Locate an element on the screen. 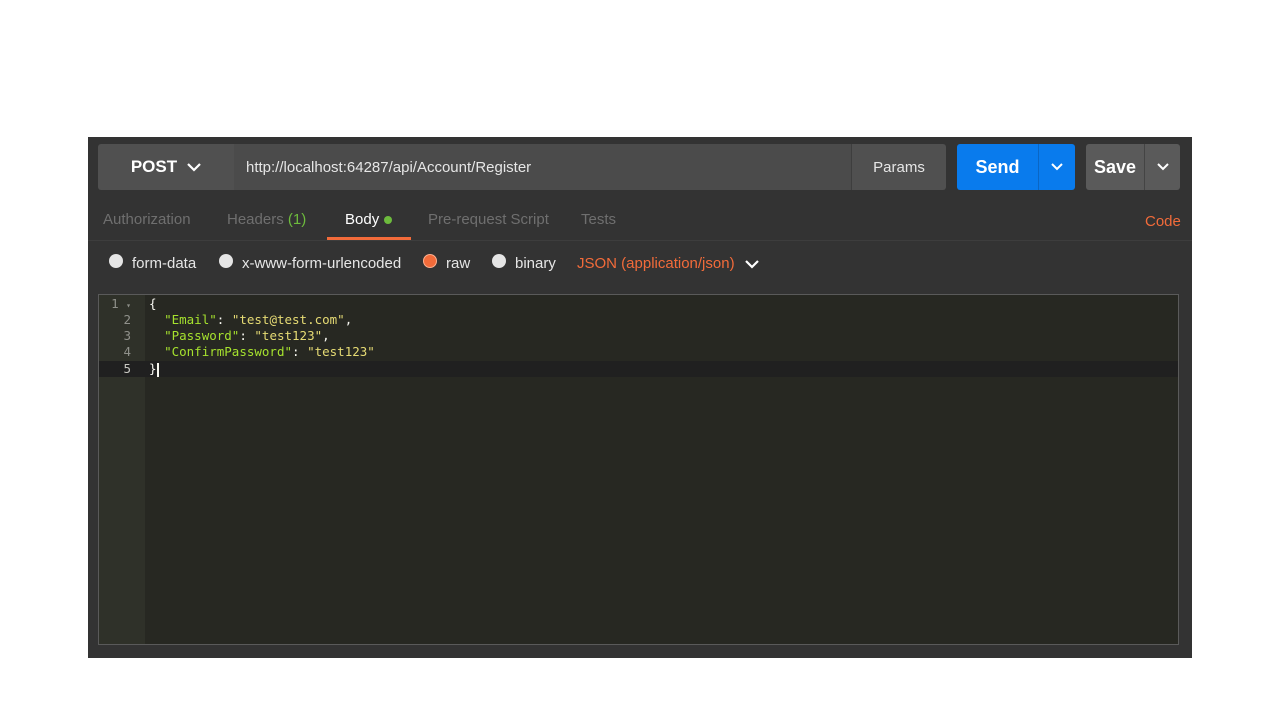 Image resolution: width=1280 pixels, height=720 pixels. radio-label: x-www-form-urlencoded is located at coordinates (322, 263).